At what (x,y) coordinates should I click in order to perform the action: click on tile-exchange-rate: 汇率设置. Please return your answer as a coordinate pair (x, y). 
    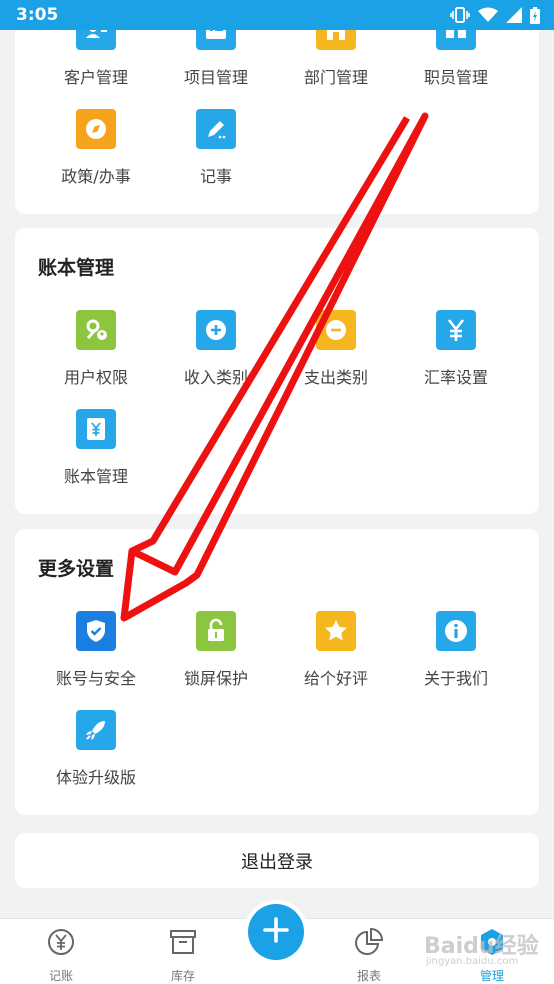
    Looking at the image, I should click on (456, 350).